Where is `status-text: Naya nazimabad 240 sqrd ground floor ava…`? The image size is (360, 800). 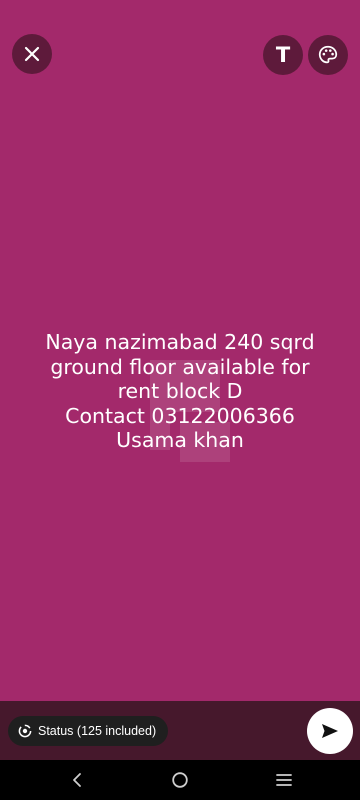 status-text: Naya nazimabad 240 sqrd ground floor ava… is located at coordinates (180, 391).